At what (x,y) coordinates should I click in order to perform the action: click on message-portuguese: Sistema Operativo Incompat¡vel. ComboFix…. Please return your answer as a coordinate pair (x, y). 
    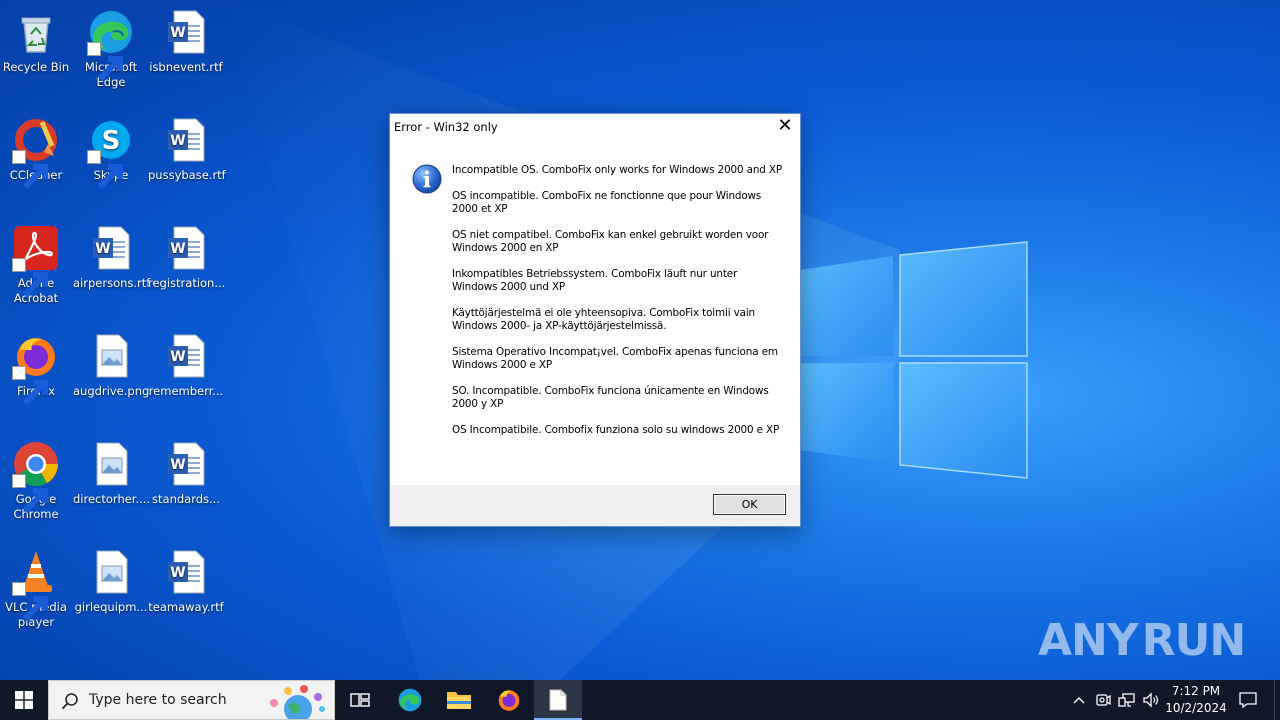
    Looking at the image, I should click on (615, 358).